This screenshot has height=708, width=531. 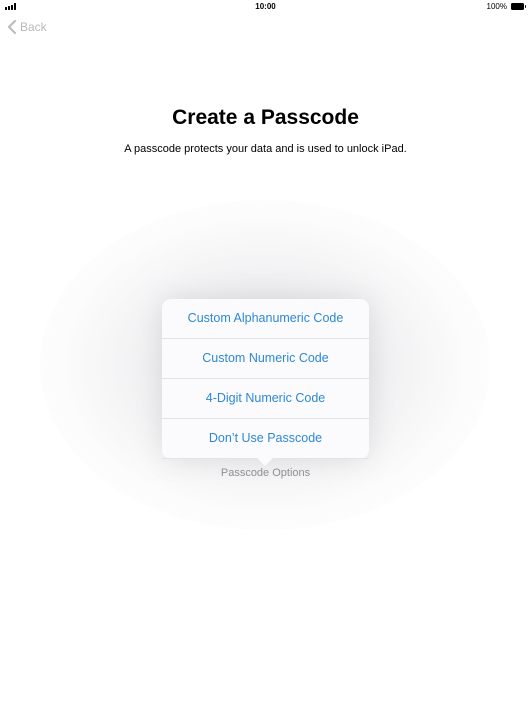 What do you see at coordinates (265, 319) in the screenshot?
I see `custom-alphanumeric-code-option: Custom Alphanumeric Code` at bounding box center [265, 319].